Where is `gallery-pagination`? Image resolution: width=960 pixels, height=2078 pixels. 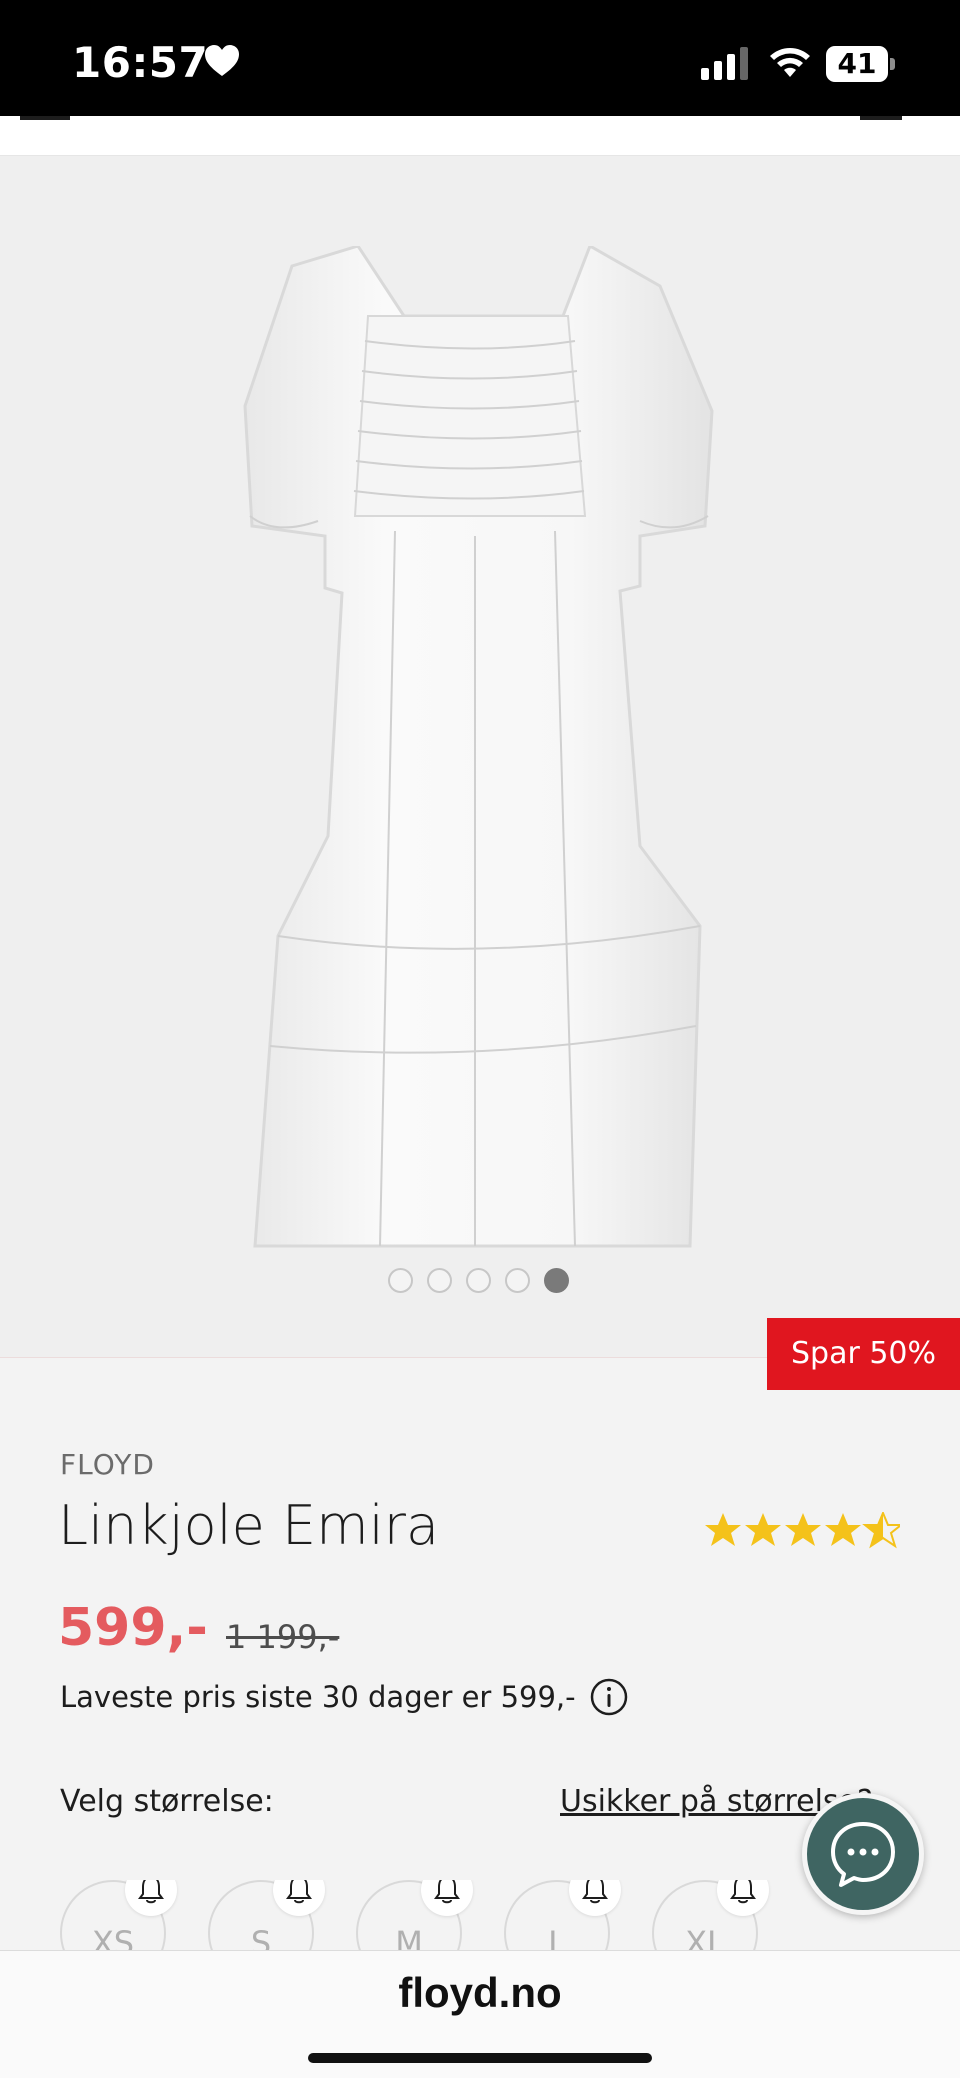
gallery-pagination is located at coordinates (478, 1281).